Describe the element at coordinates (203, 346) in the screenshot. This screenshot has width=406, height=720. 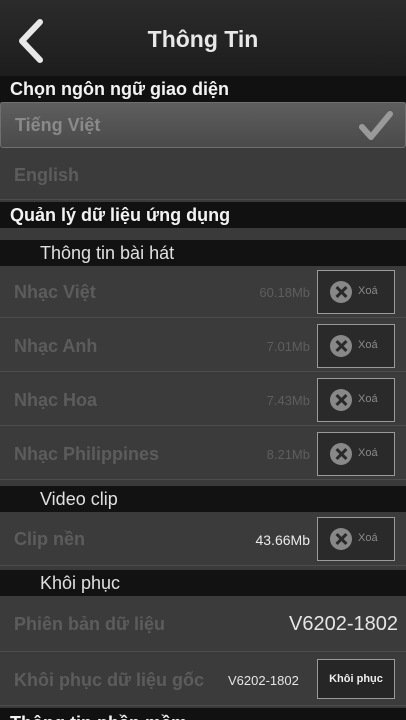
I see `data-row: Nhạc Anh 7.01Mb Xoá` at that location.